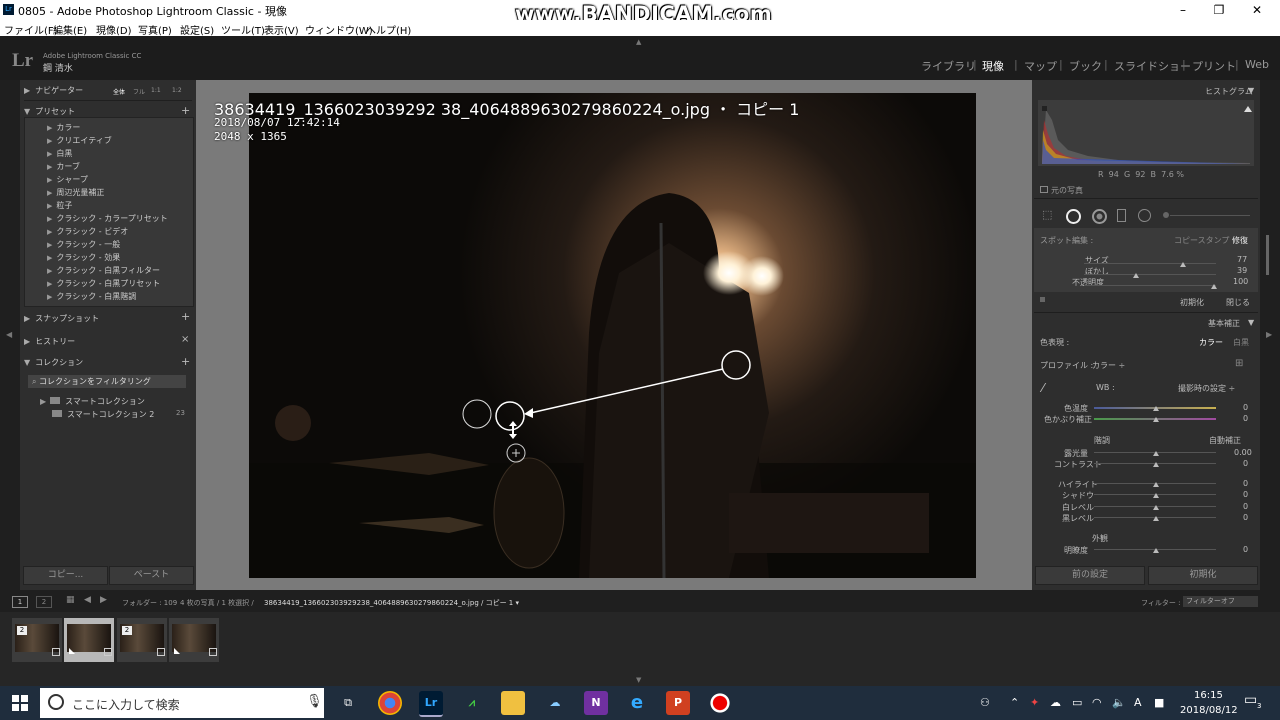  What do you see at coordinates (1156, 464) in the screenshot?
I see `contrast-slider-knob` at bounding box center [1156, 464].